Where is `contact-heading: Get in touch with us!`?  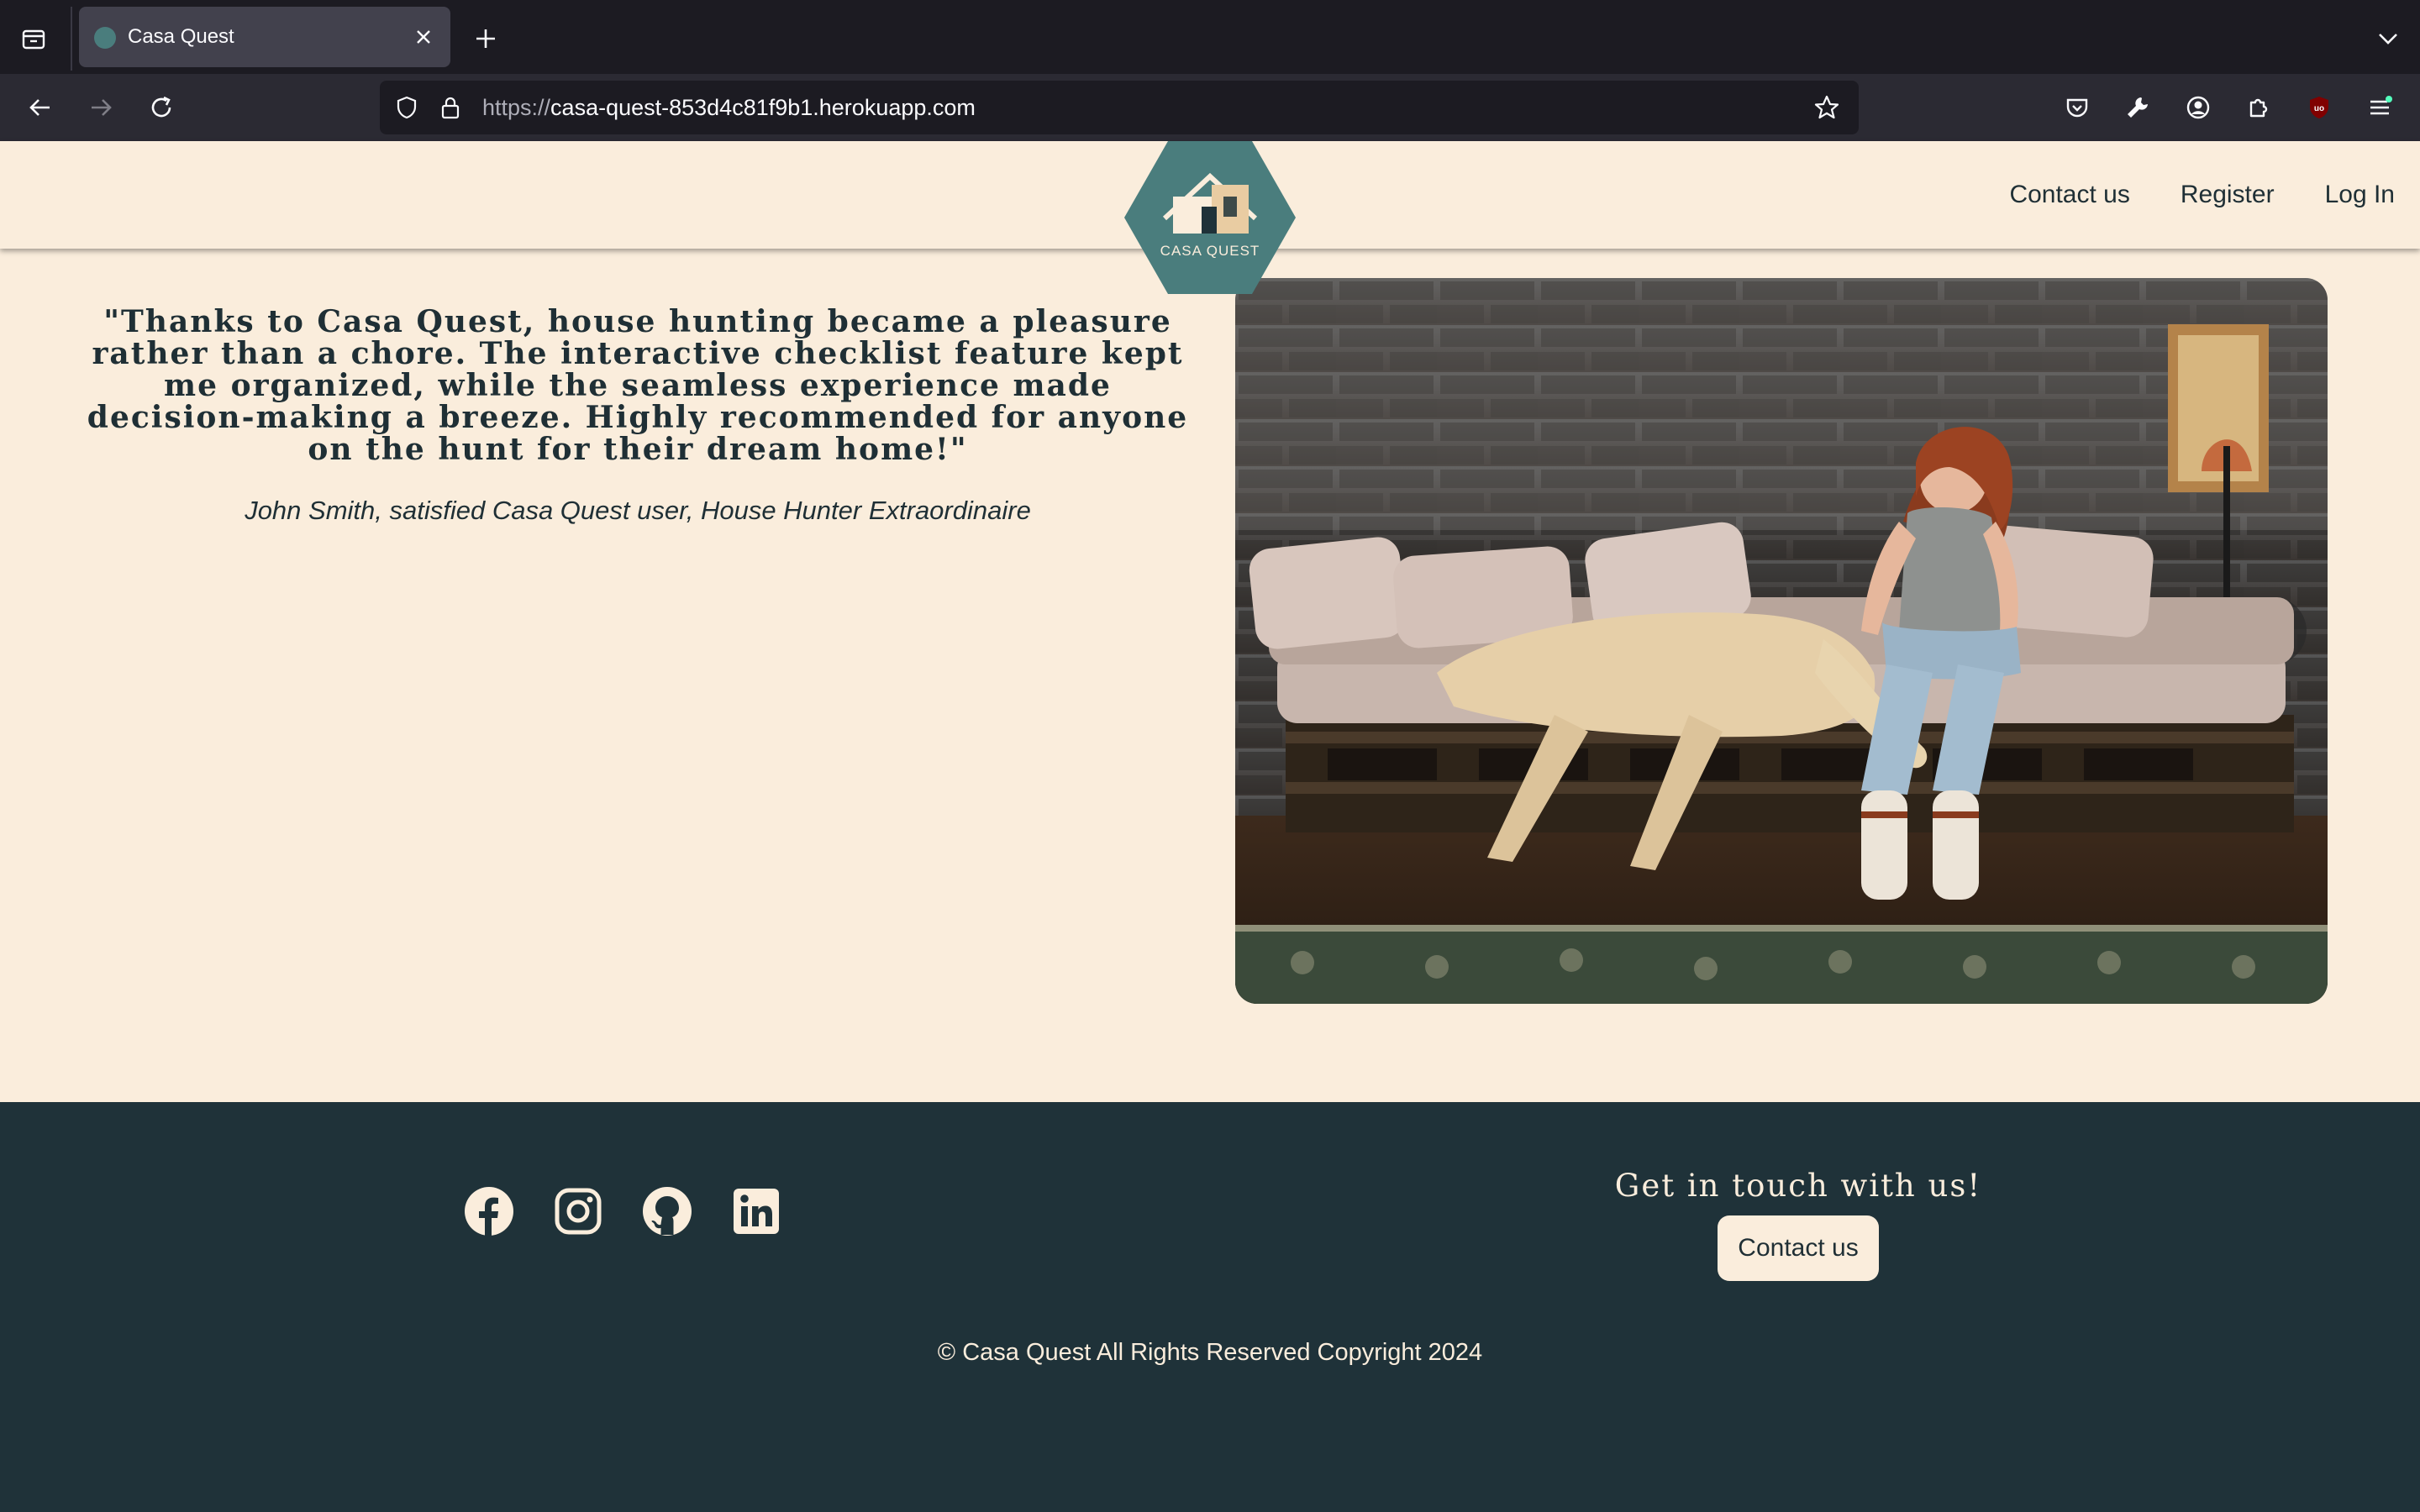
contact-heading: Get in touch with us! is located at coordinates (1798, 1186).